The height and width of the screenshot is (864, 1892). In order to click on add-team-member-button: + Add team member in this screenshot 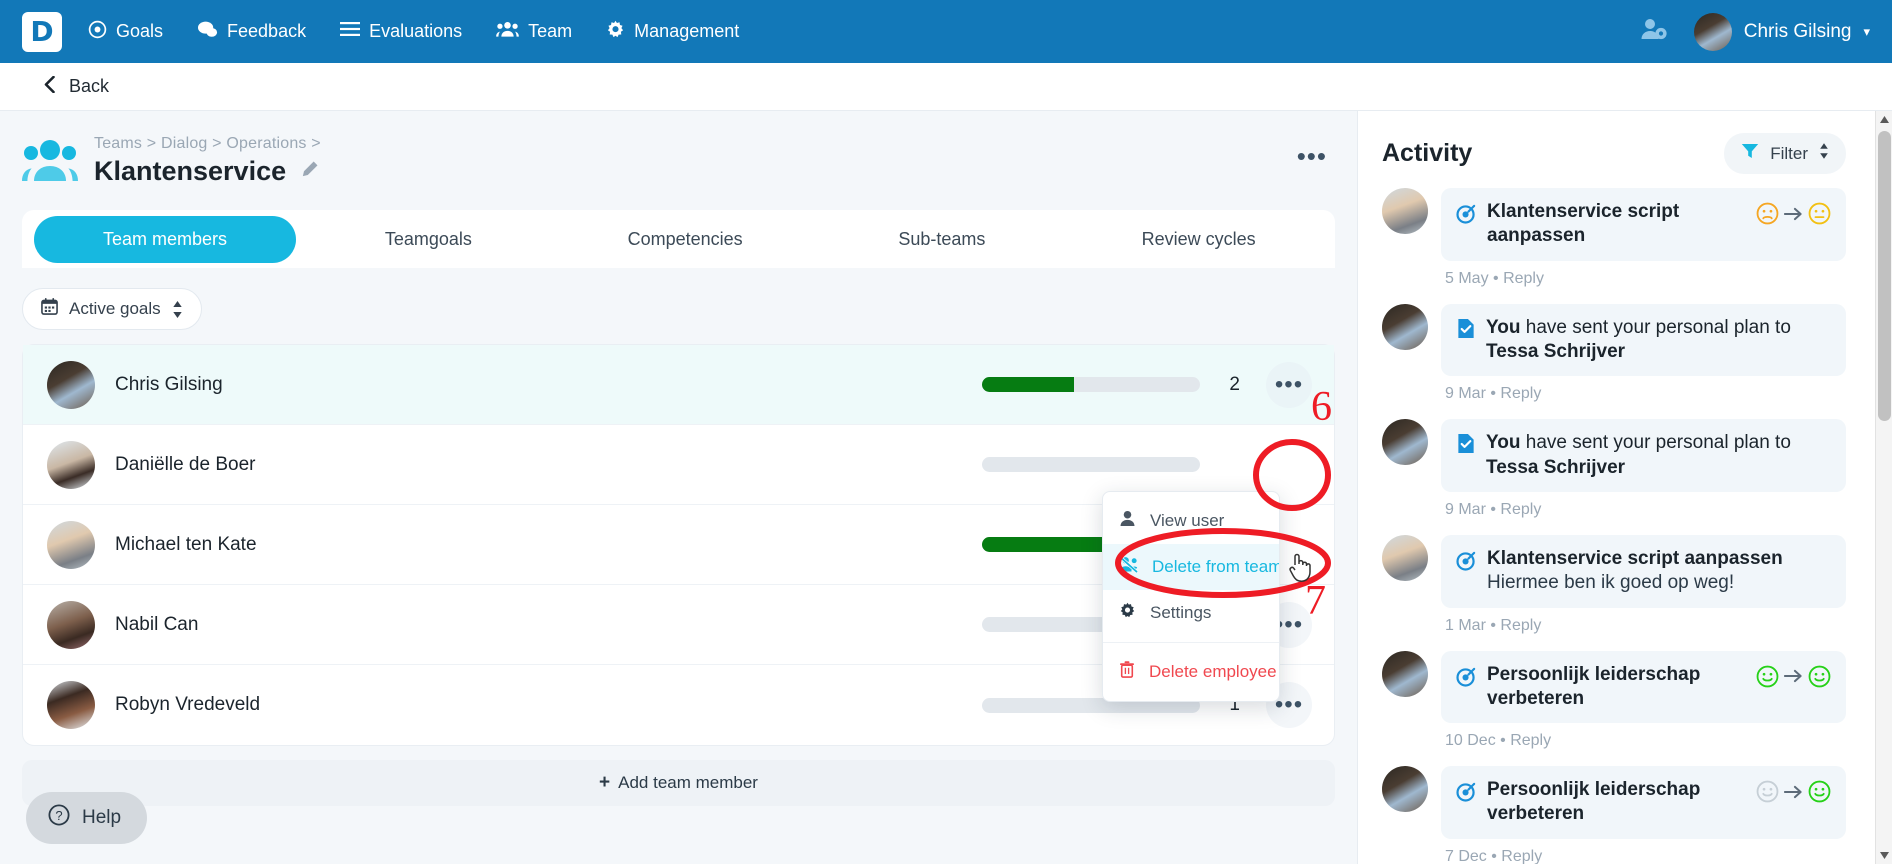, I will do `click(678, 783)`.